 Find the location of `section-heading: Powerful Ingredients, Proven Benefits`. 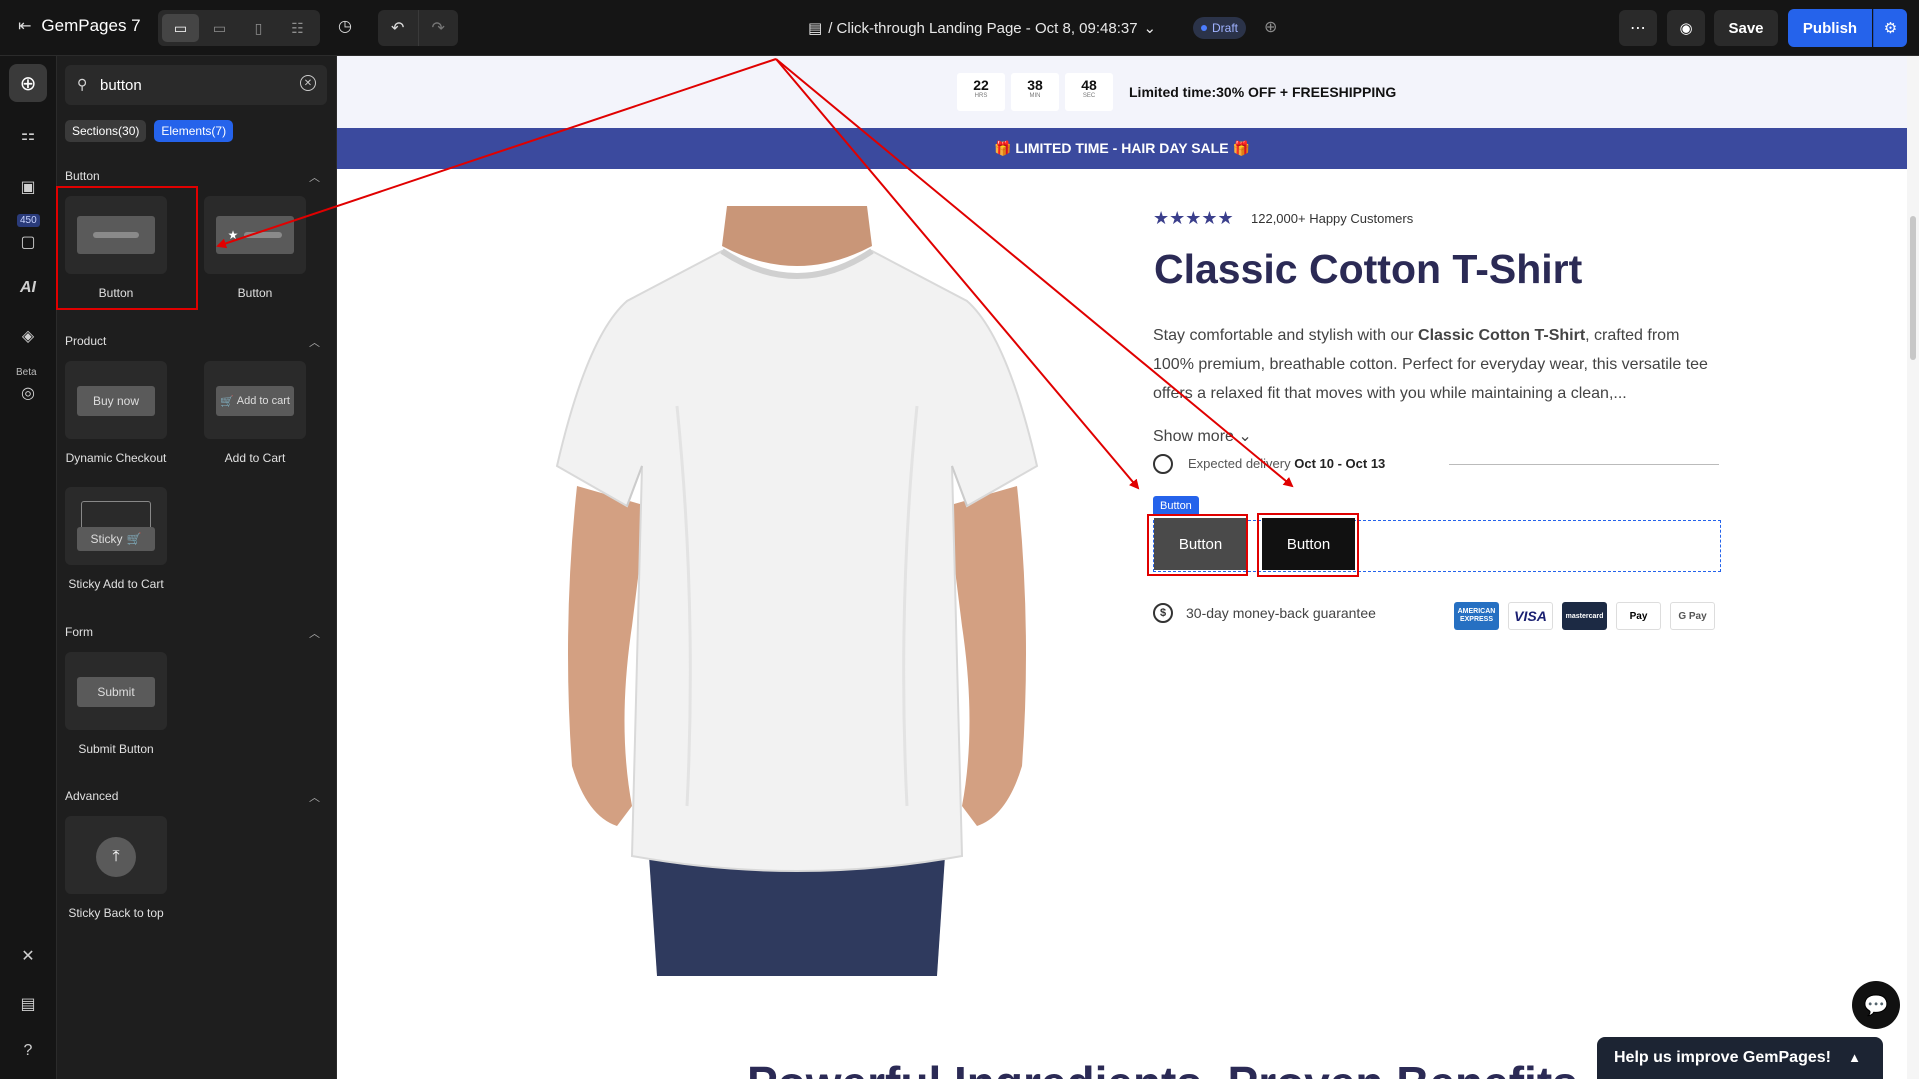

section-heading: Powerful Ingredients, Proven Benefits is located at coordinates (1162, 1067).